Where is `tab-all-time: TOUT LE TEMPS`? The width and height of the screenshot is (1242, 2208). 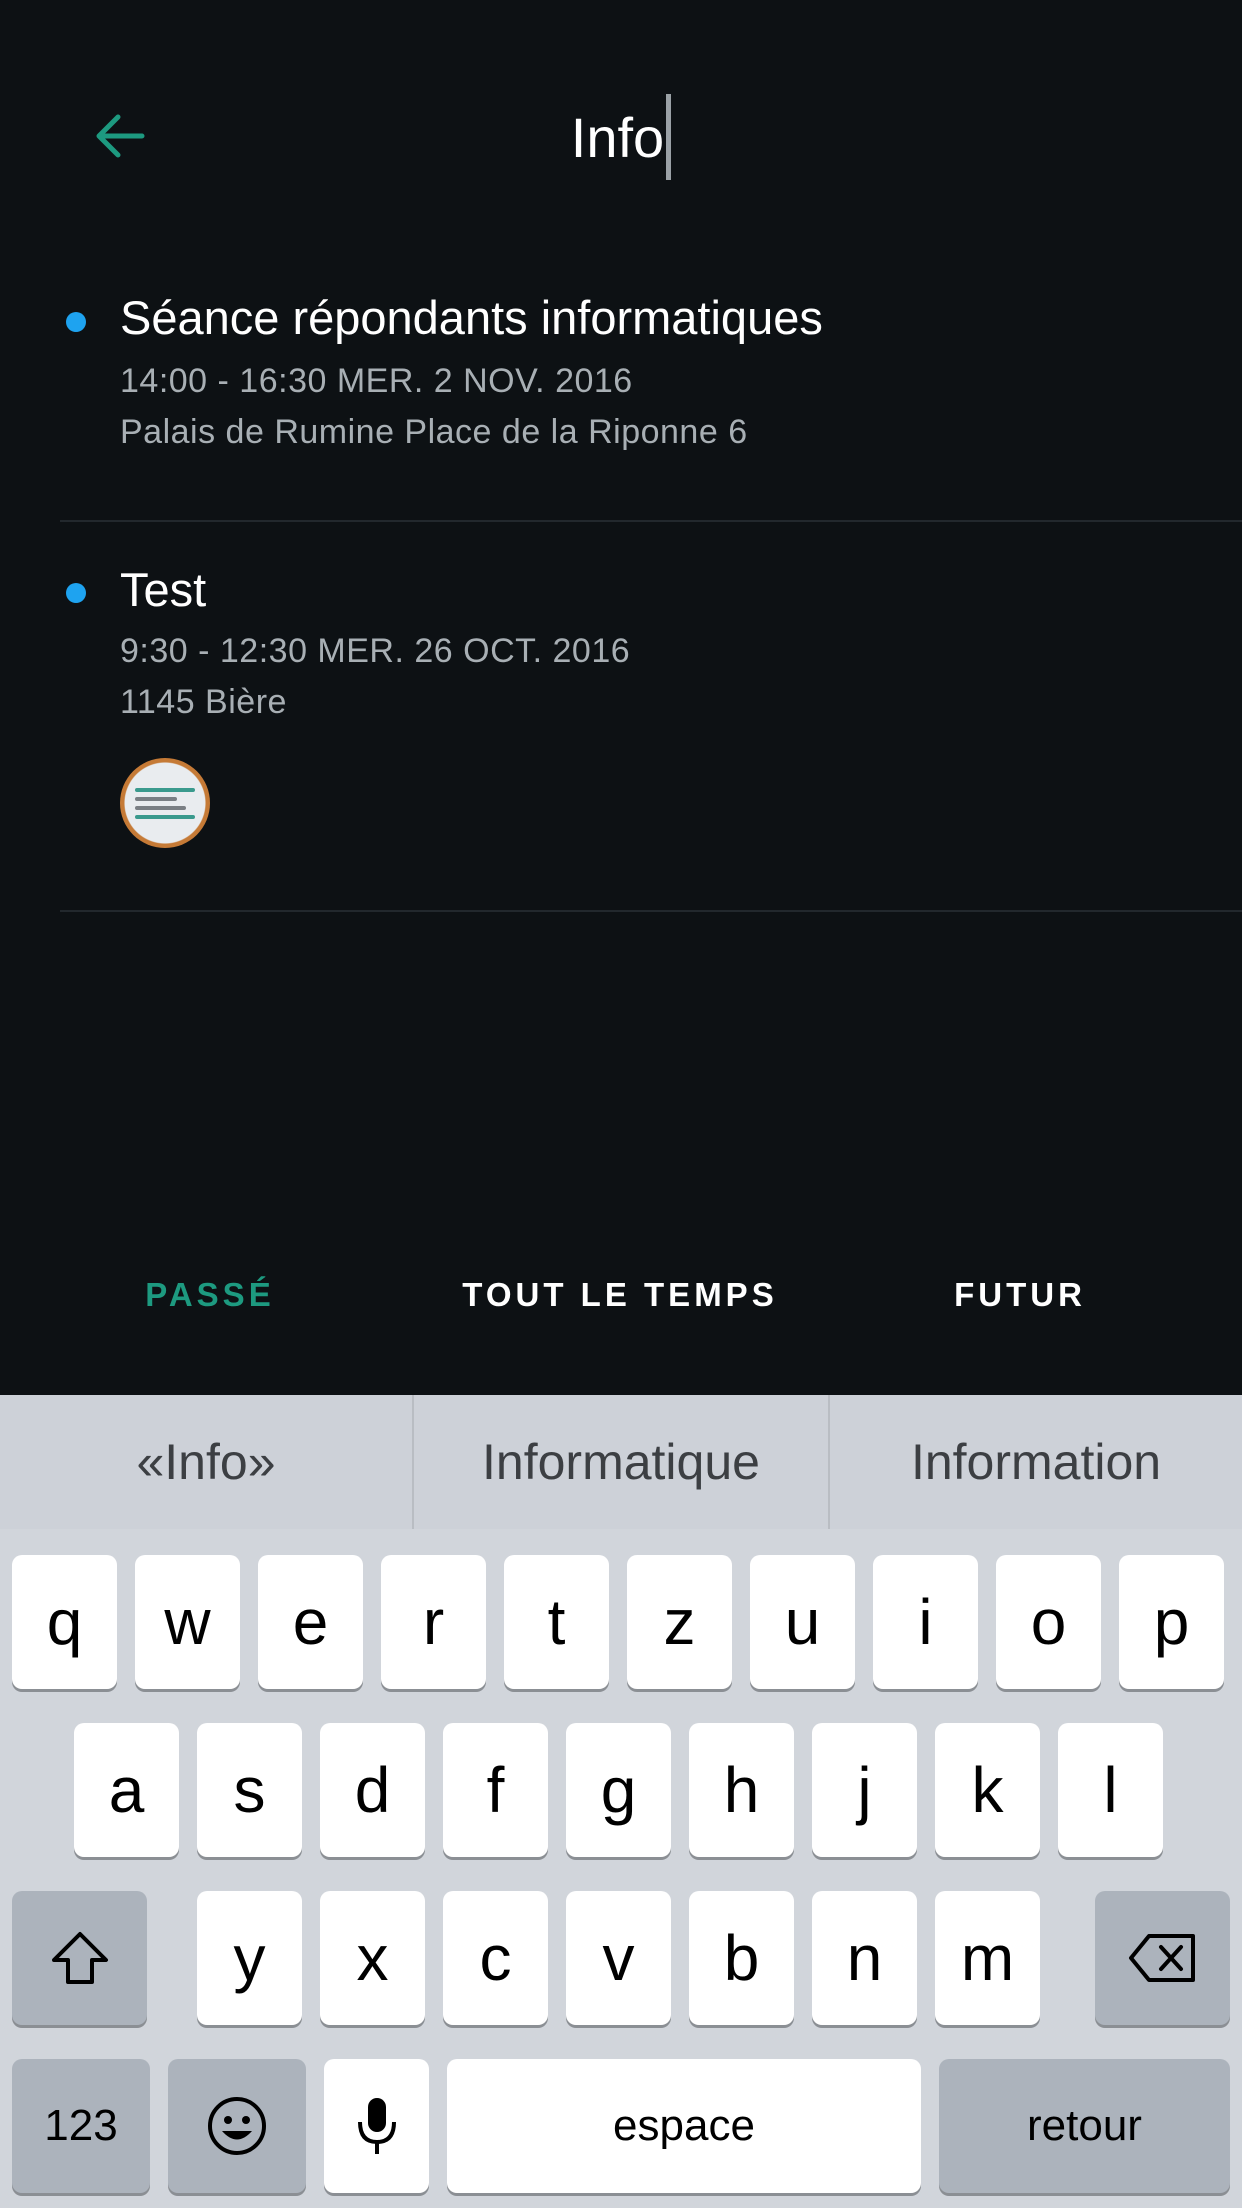
tab-all-time: TOUT LE TEMPS is located at coordinates (620, 1295).